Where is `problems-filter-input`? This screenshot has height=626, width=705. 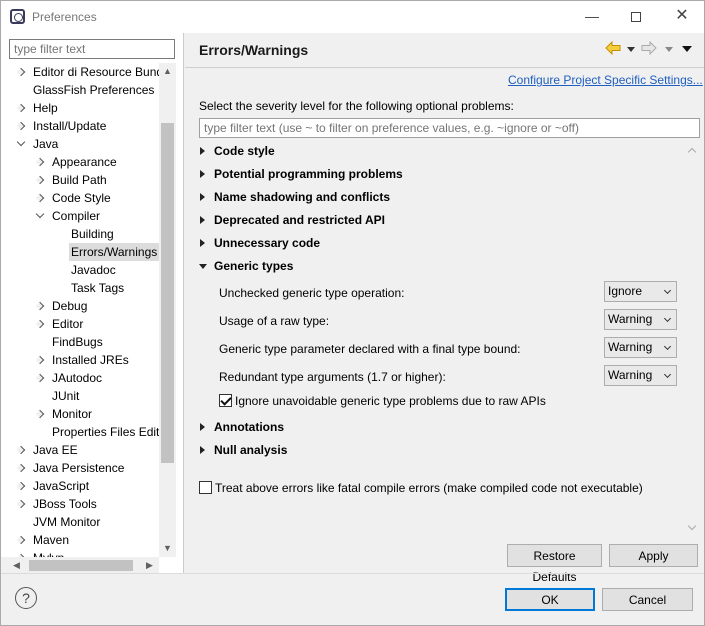
problems-filter-input is located at coordinates (449, 128).